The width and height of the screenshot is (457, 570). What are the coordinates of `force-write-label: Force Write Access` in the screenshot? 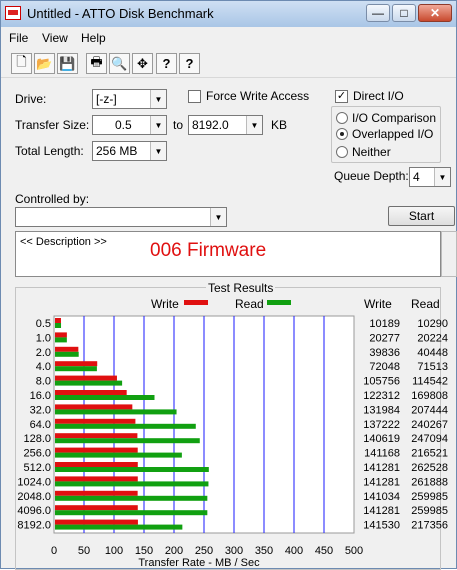 It's located at (258, 96).